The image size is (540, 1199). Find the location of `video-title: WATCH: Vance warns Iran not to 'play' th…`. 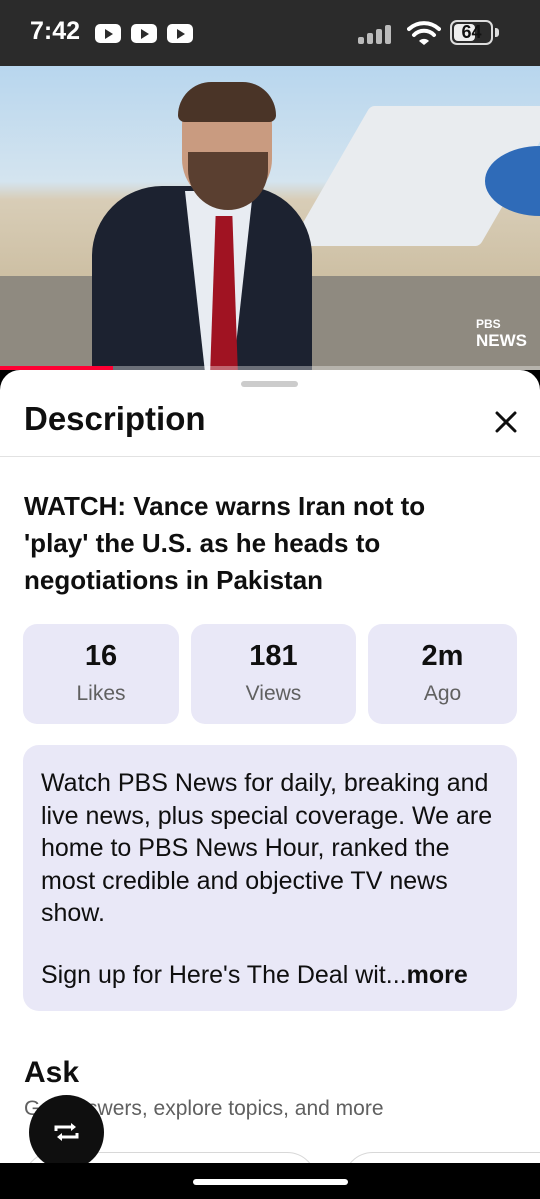

video-title: WATCH: Vance warns Iran not to 'play' th… is located at coordinates (225, 543).